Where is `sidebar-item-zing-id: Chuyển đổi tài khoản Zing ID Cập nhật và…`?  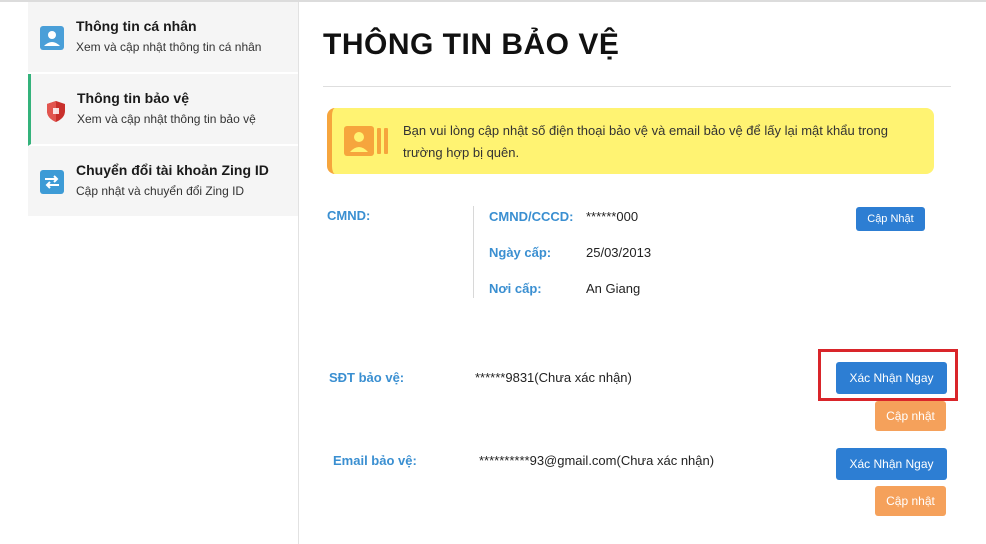 sidebar-item-zing-id: Chuyển đổi tài khoản Zing ID Cập nhật và… is located at coordinates (163, 182).